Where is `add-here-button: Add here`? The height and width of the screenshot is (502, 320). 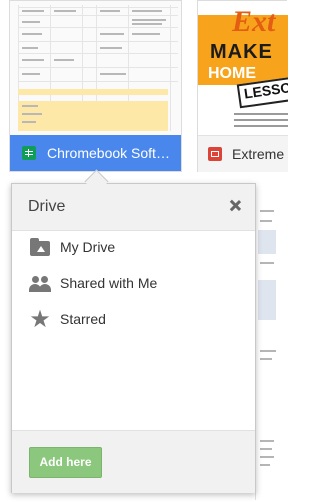 add-here-button: Add here is located at coordinates (65, 462).